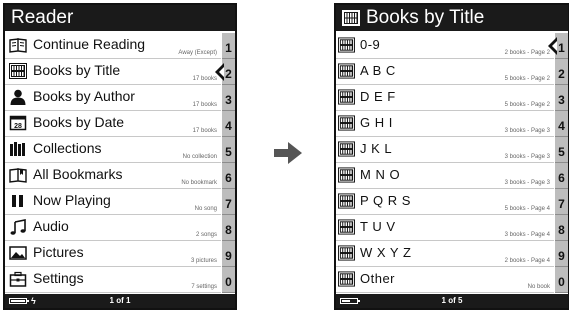 The image size is (569, 312). Describe the element at coordinates (67, 148) in the screenshot. I see `list-item-label: Collections` at that location.